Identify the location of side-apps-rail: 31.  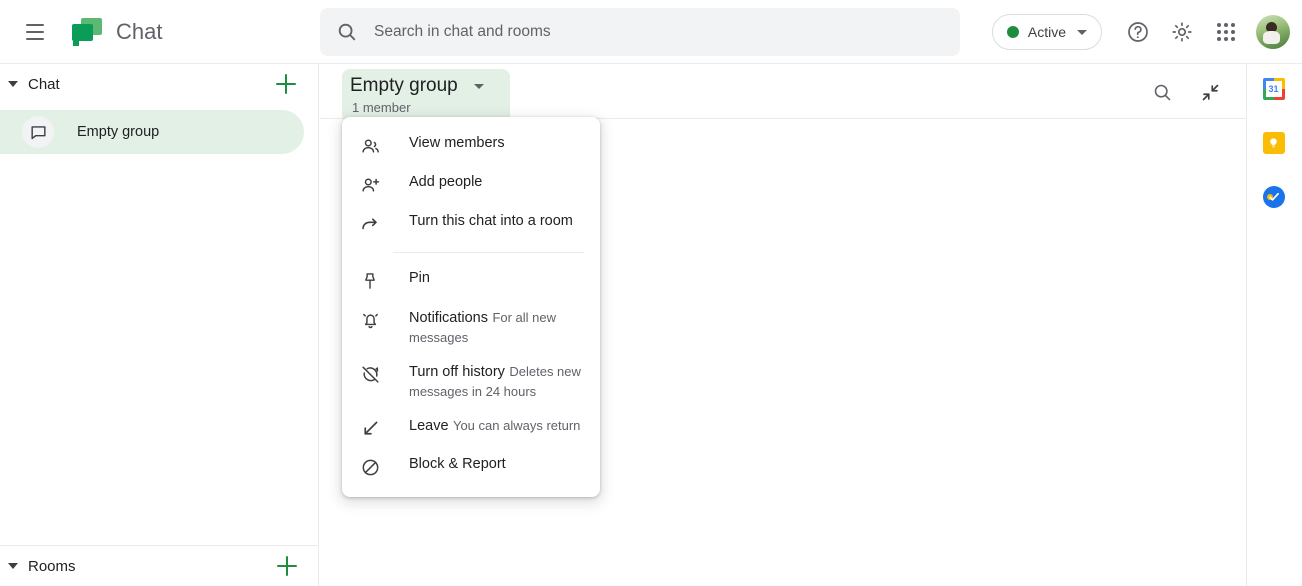
(1274, 325).